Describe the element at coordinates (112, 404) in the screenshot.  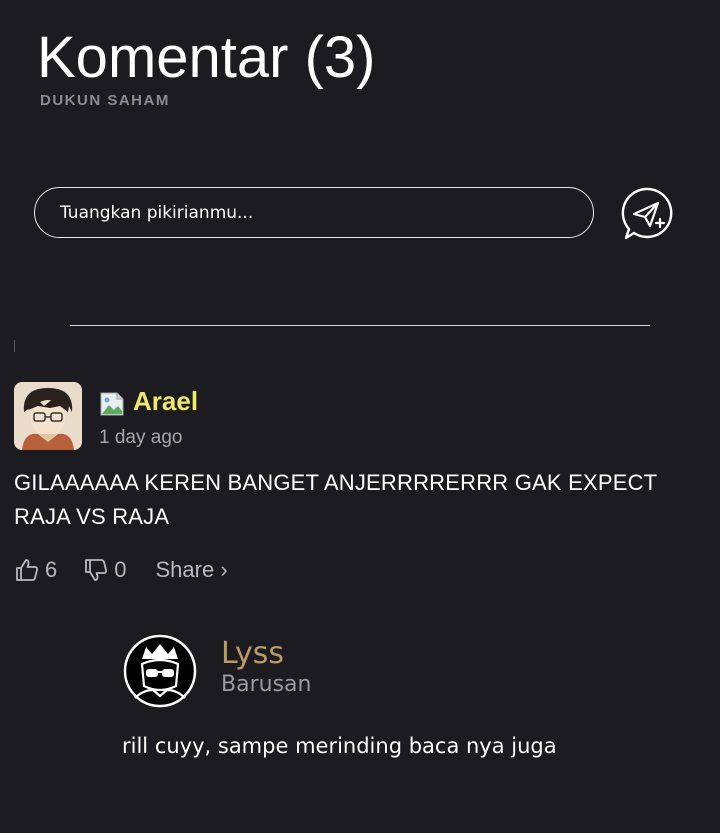
I see `broken-image-icon` at that location.